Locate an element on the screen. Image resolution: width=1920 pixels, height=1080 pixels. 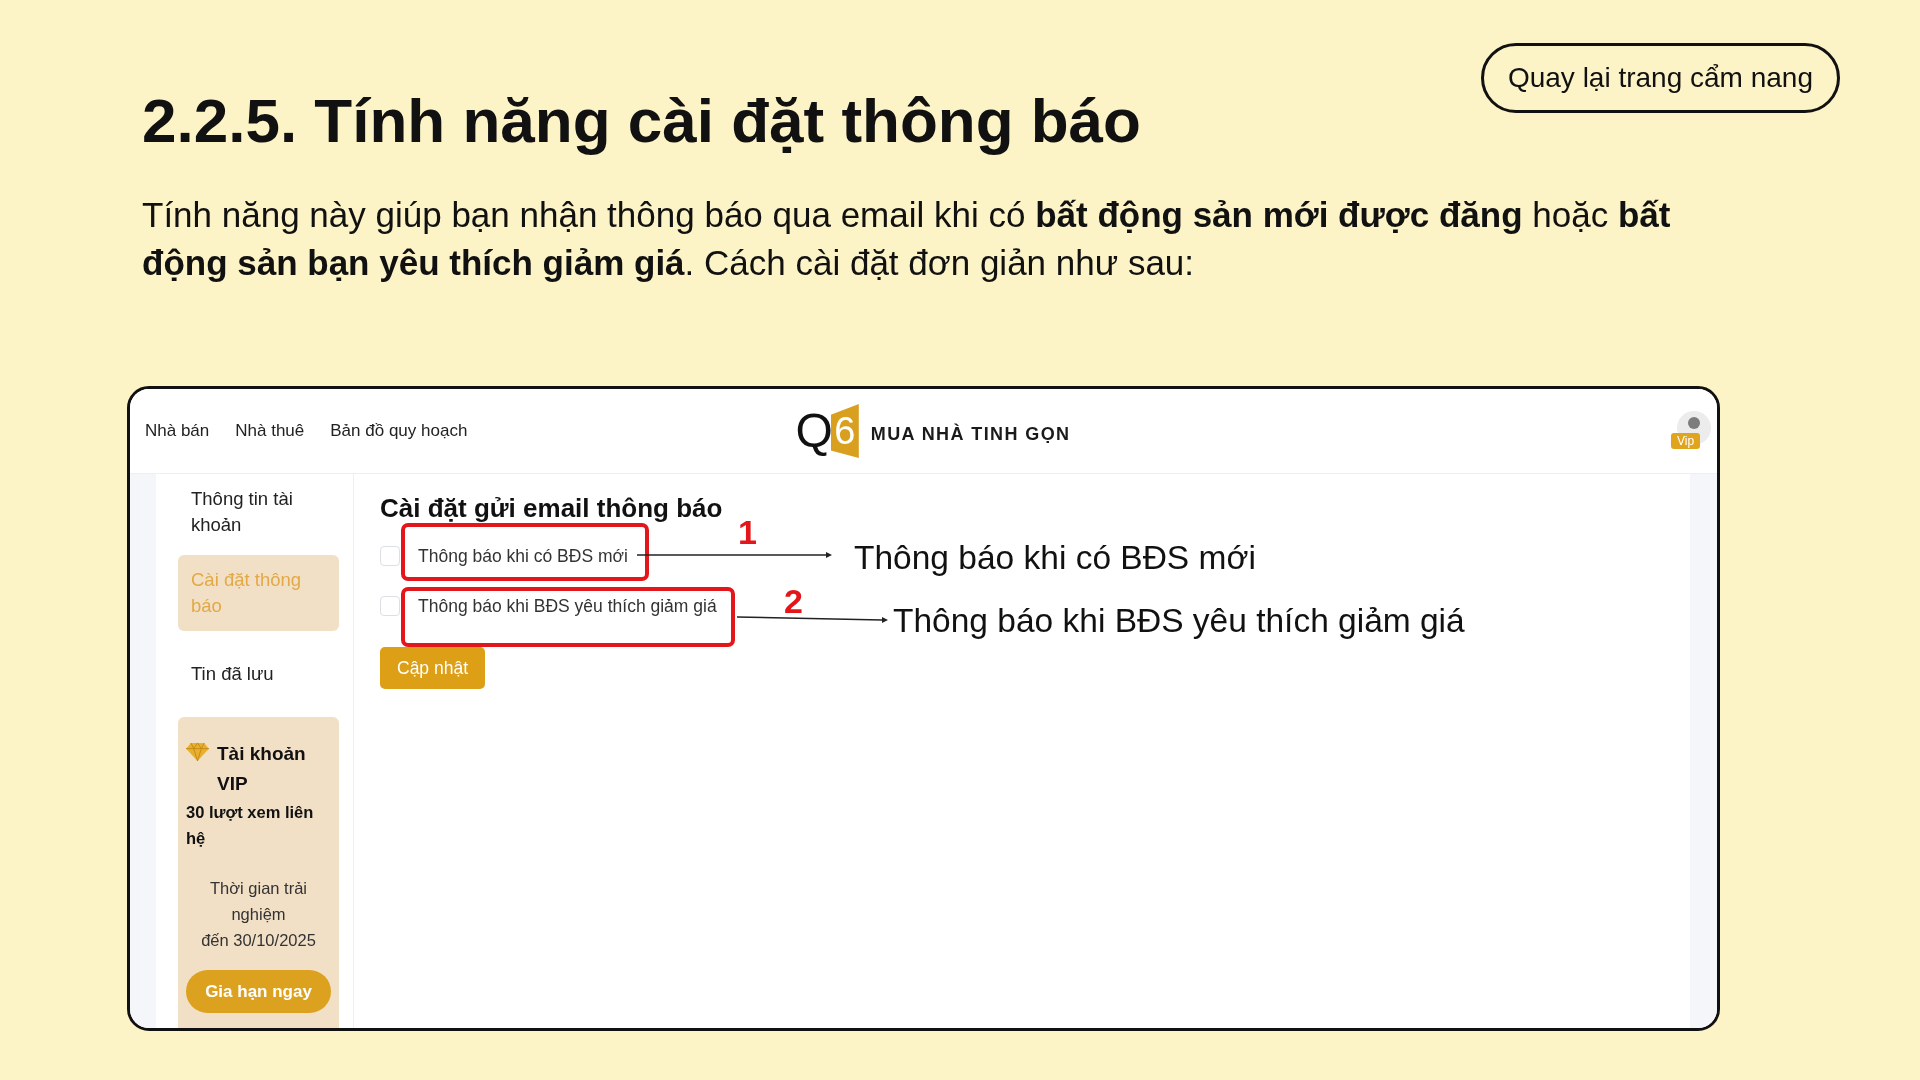
nav-link: Nhà thuê is located at coordinates (270, 431).